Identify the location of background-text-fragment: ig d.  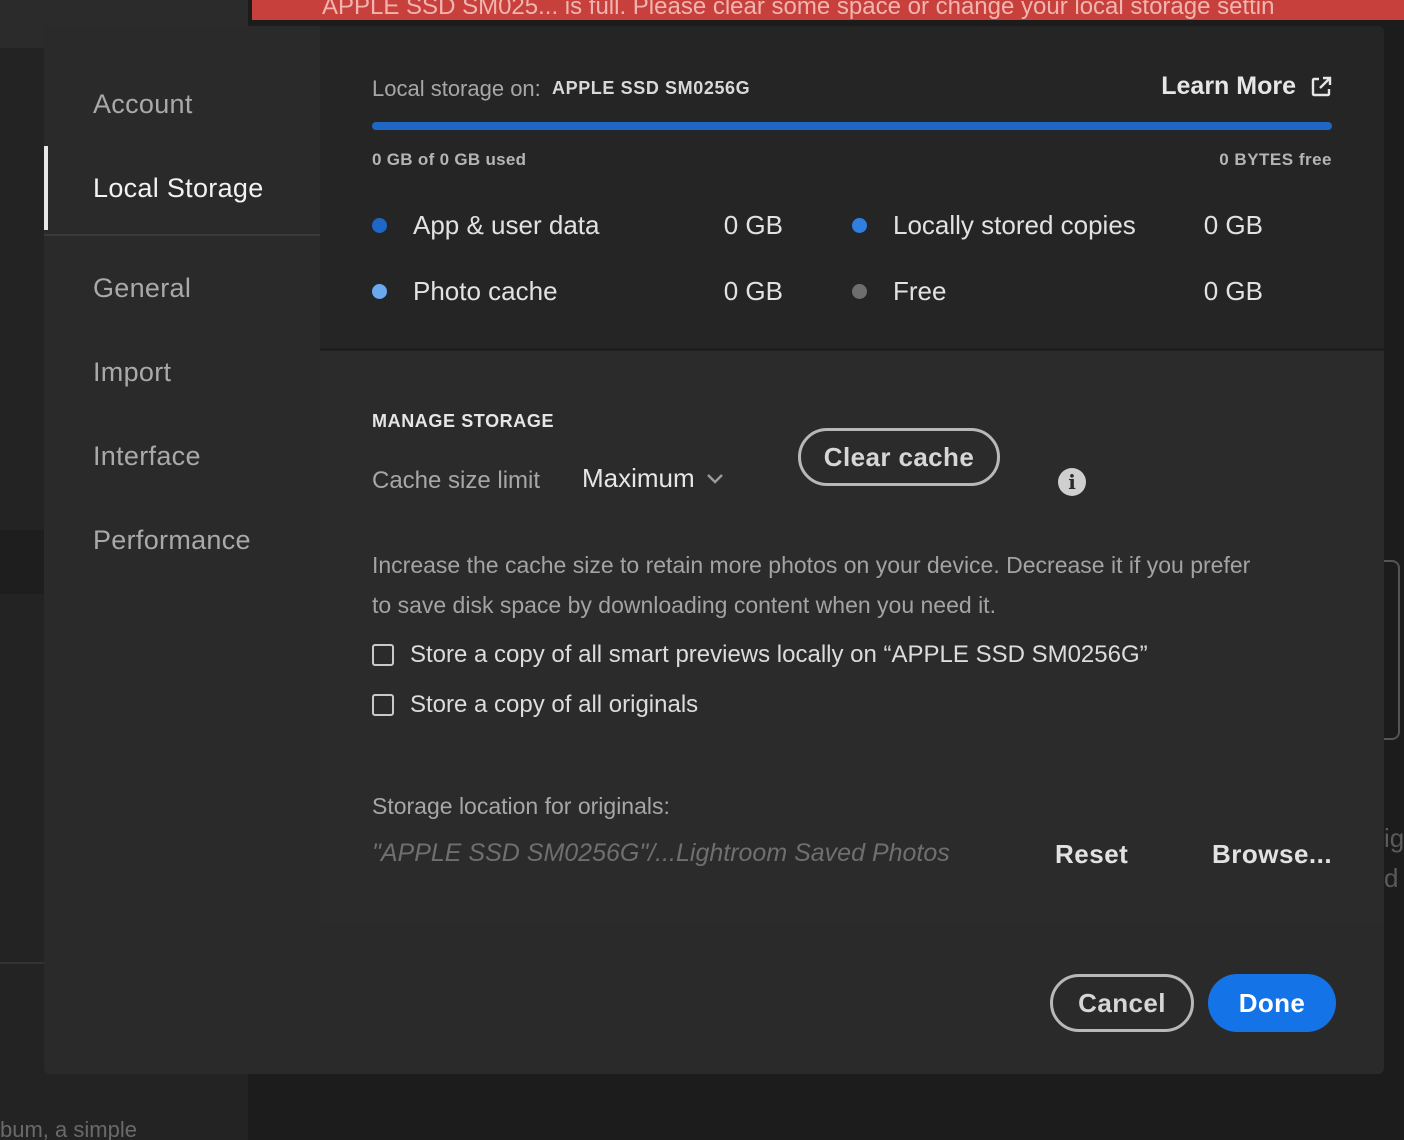
(1394, 858).